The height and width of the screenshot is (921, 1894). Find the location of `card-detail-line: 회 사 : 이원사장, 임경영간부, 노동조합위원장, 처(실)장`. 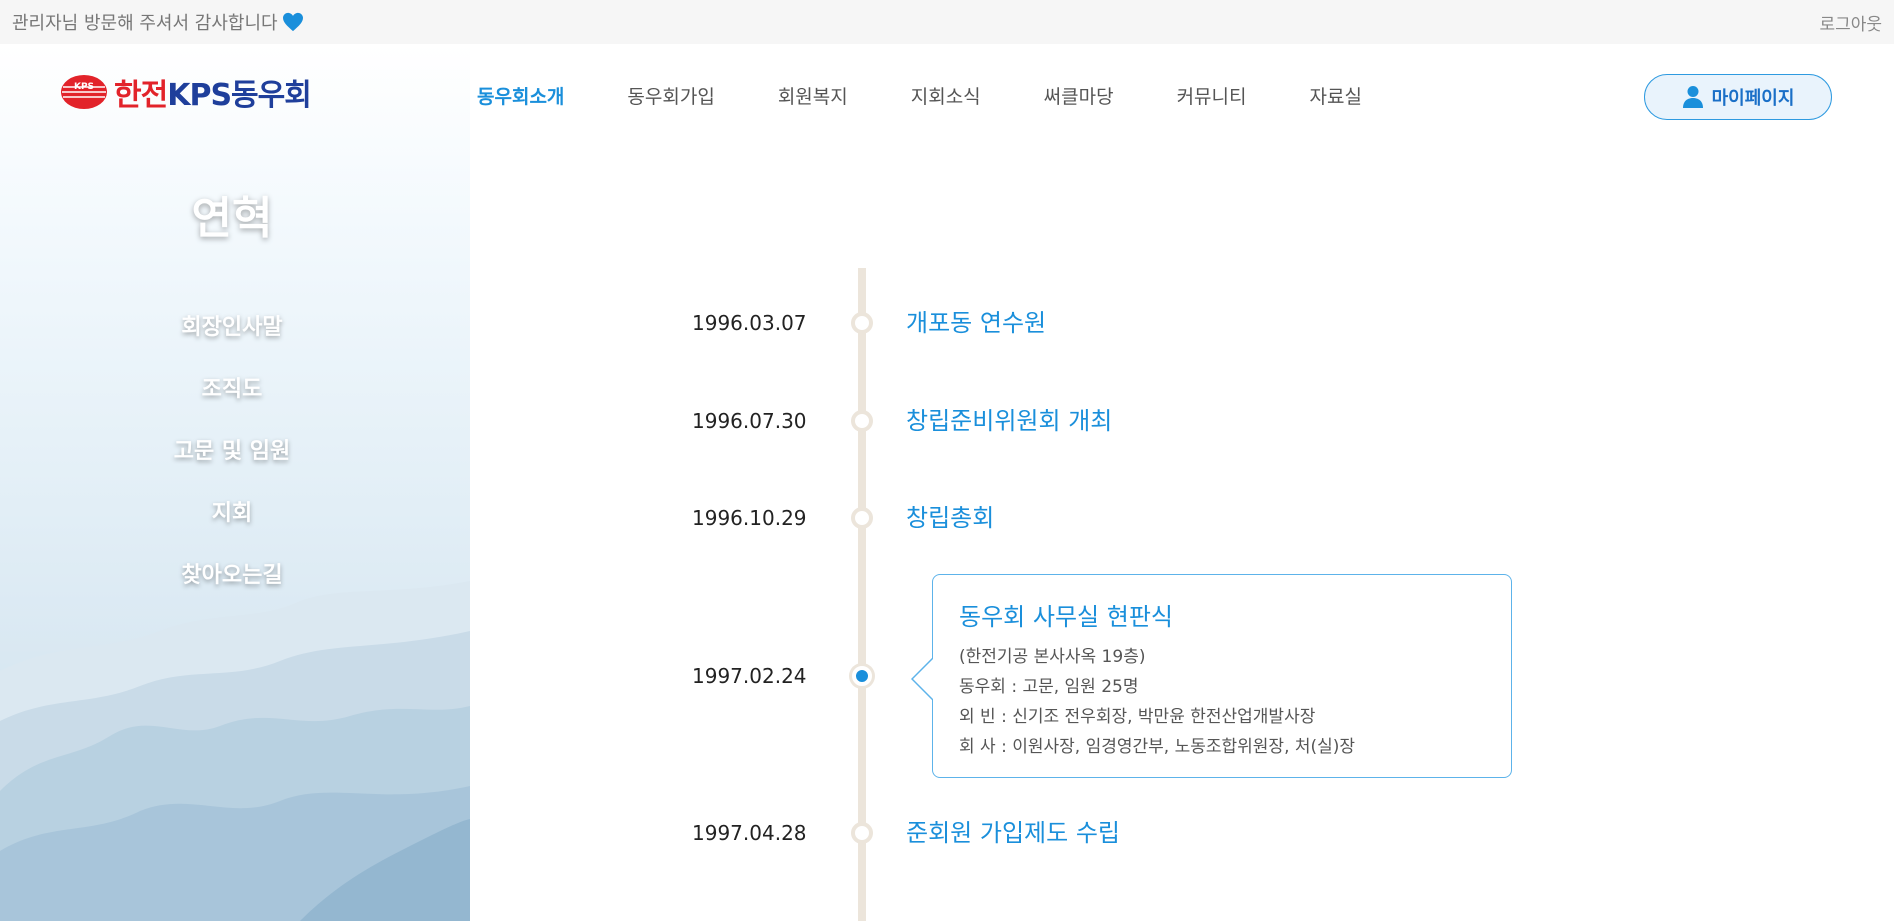

card-detail-line: 회 사 : 이원사장, 임경영간부, 노동조합위원장, 처(실)장 is located at coordinates (1157, 747).